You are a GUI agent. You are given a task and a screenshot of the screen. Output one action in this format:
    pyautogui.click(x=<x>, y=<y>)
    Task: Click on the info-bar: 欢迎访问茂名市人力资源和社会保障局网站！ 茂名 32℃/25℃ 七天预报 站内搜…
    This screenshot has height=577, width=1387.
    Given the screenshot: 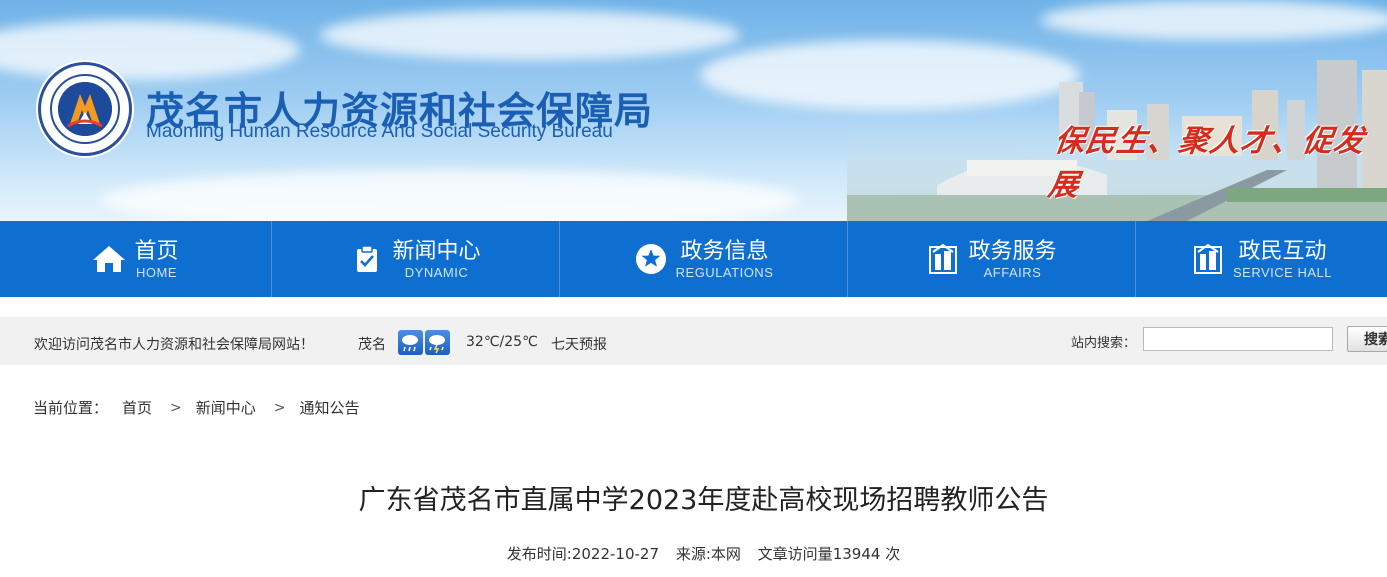 What is the action you would take?
    pyautogui.click(x=693, y=341)
    